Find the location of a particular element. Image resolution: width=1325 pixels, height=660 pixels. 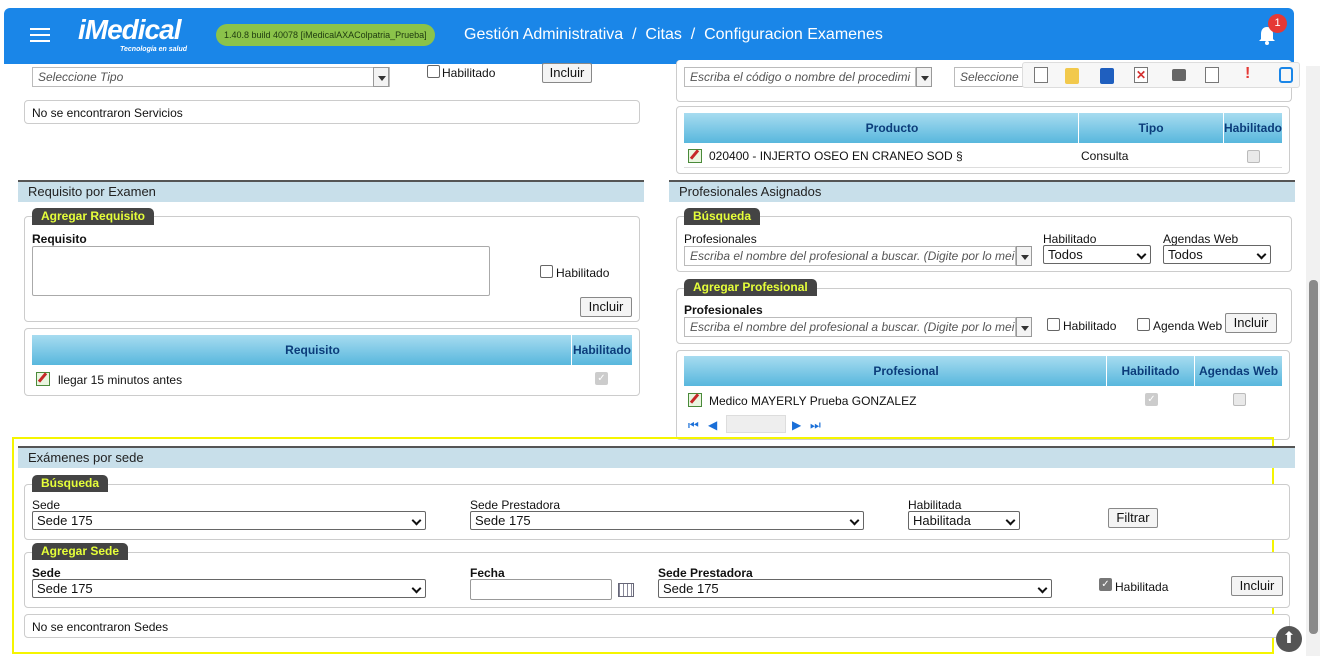

col-producto: Producto is located at coordinates (892, 128).